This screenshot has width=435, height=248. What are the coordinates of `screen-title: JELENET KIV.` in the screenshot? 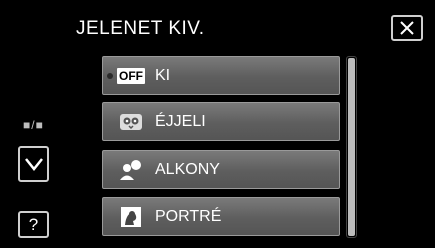 It's located at (140, 28).